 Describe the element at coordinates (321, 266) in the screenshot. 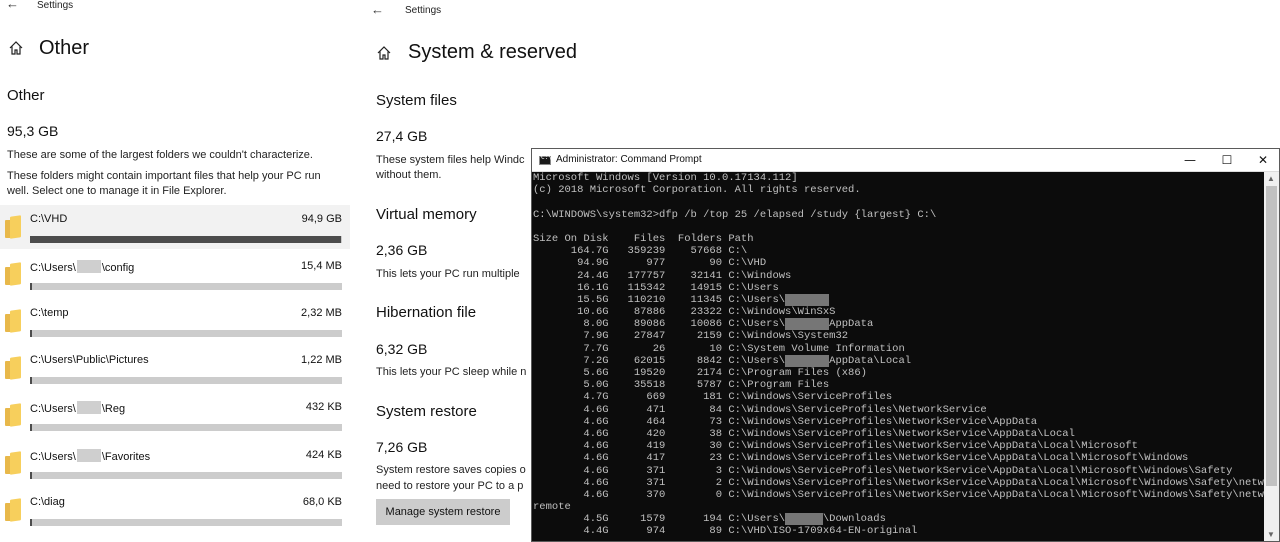

I see `folder-size: 15,4 MB` at that location.